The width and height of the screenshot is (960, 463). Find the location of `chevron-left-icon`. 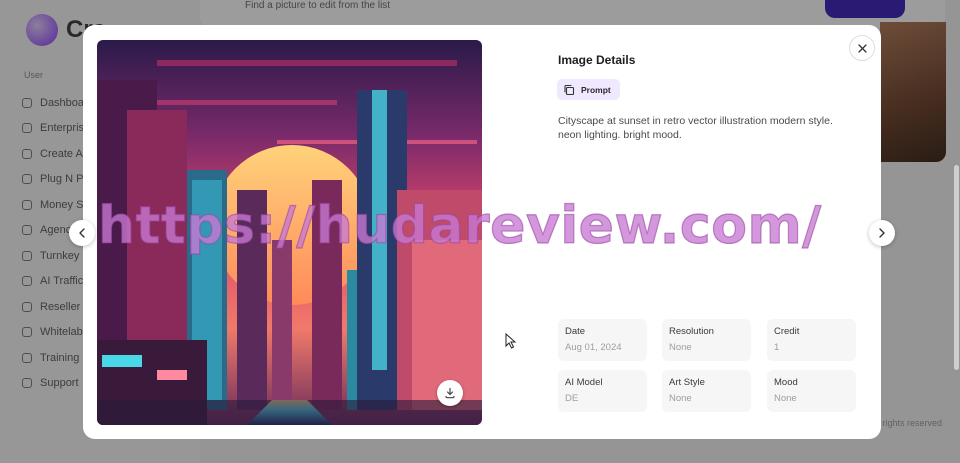

chevron-left-icon is located at coordinates (82, 233).